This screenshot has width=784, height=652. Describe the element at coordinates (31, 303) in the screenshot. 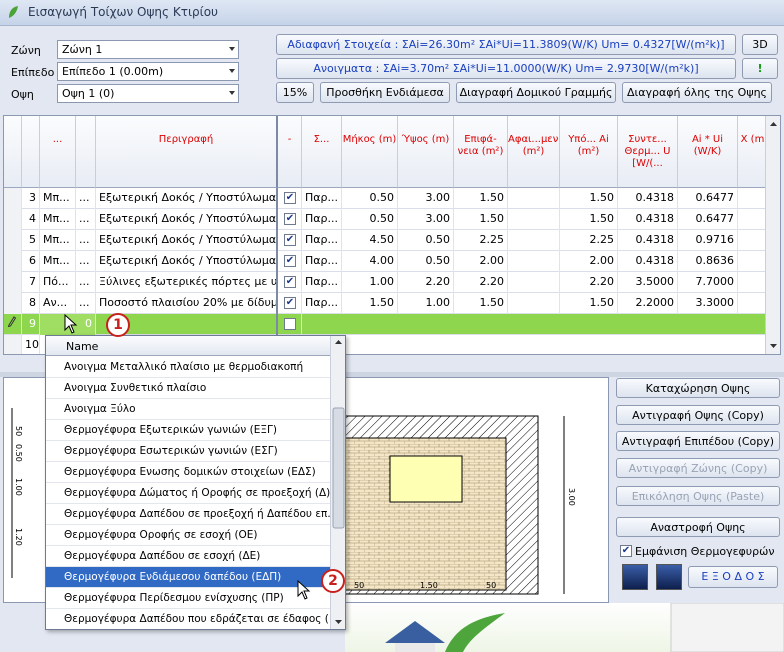

I see `cell-num: 8` at that location.